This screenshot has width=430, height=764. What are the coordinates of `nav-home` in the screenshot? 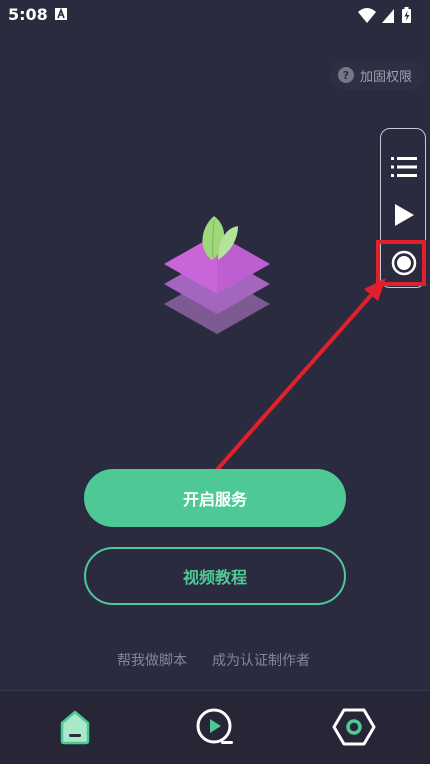 It's located at (75, 727).